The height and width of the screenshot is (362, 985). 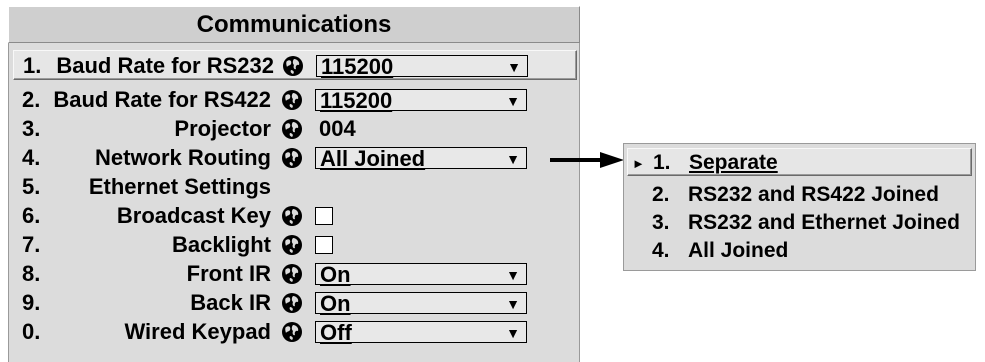 What do you see at coordinates (294, 187) in the screenshot?
I see `menu-row: 5. Ethernet Settings` at bounding box center [294, 187].